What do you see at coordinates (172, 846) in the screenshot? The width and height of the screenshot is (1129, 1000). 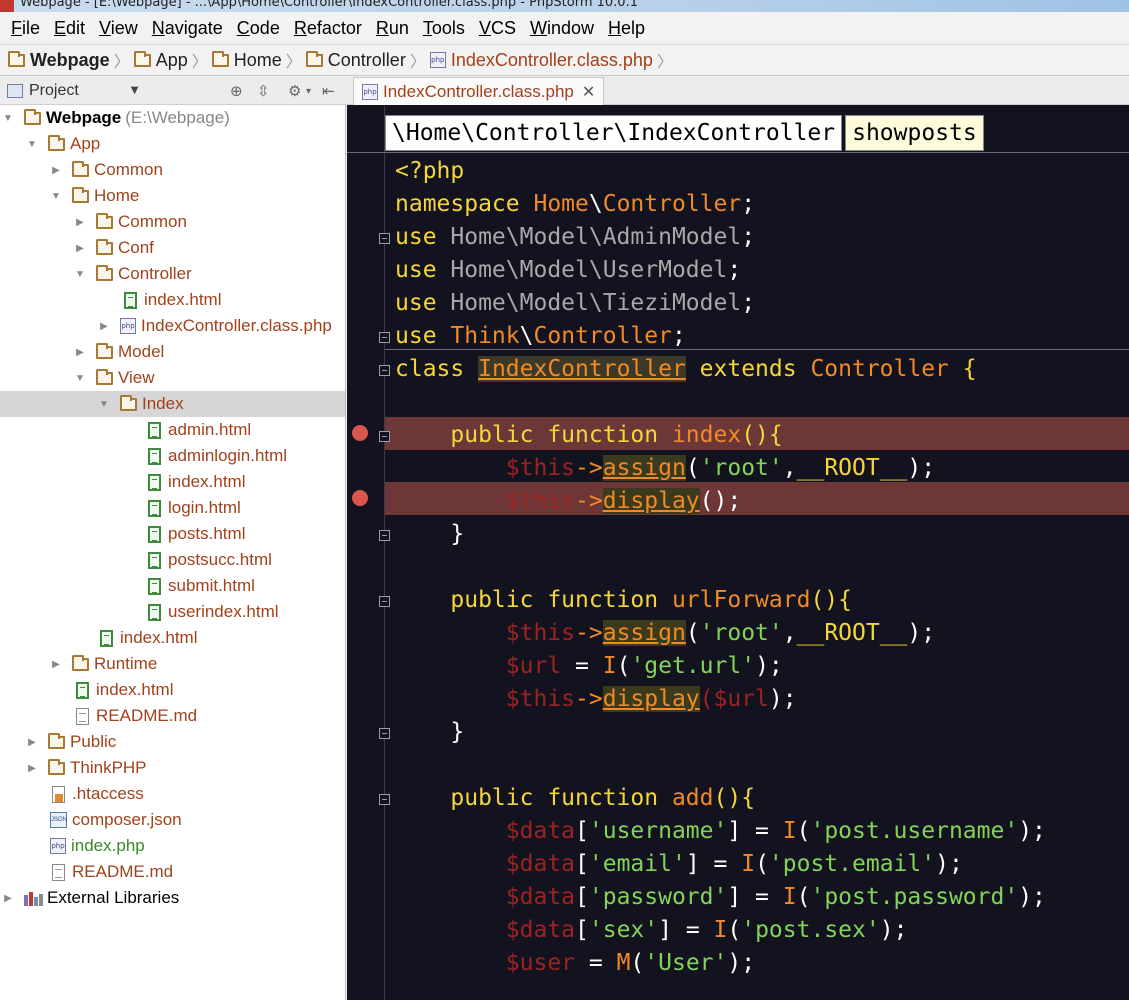 I see `tree-item-index-php: php index.php` at bounding box center [172, 846].